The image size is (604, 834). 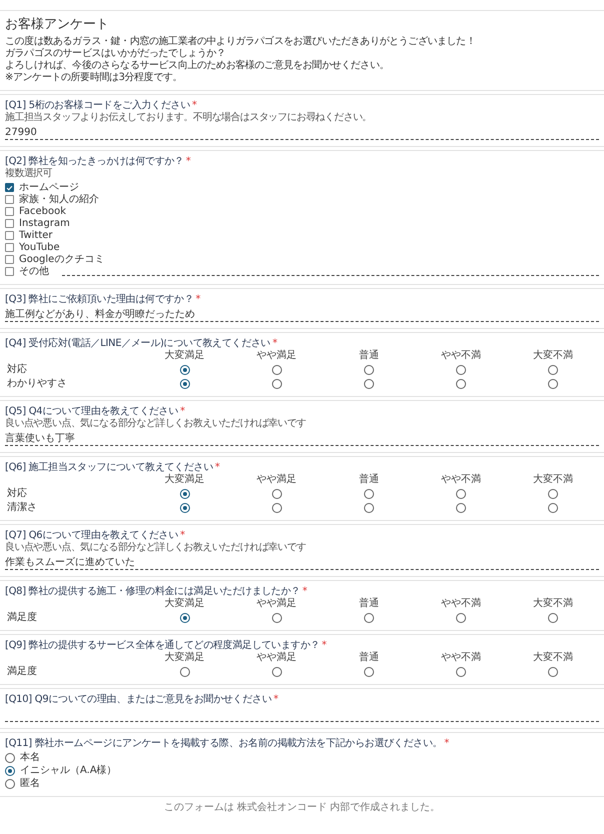 What do you see at coordinates (36, 236) in the screenshot?
I see `option-label: Twitter` at bounding box center [36, 236].